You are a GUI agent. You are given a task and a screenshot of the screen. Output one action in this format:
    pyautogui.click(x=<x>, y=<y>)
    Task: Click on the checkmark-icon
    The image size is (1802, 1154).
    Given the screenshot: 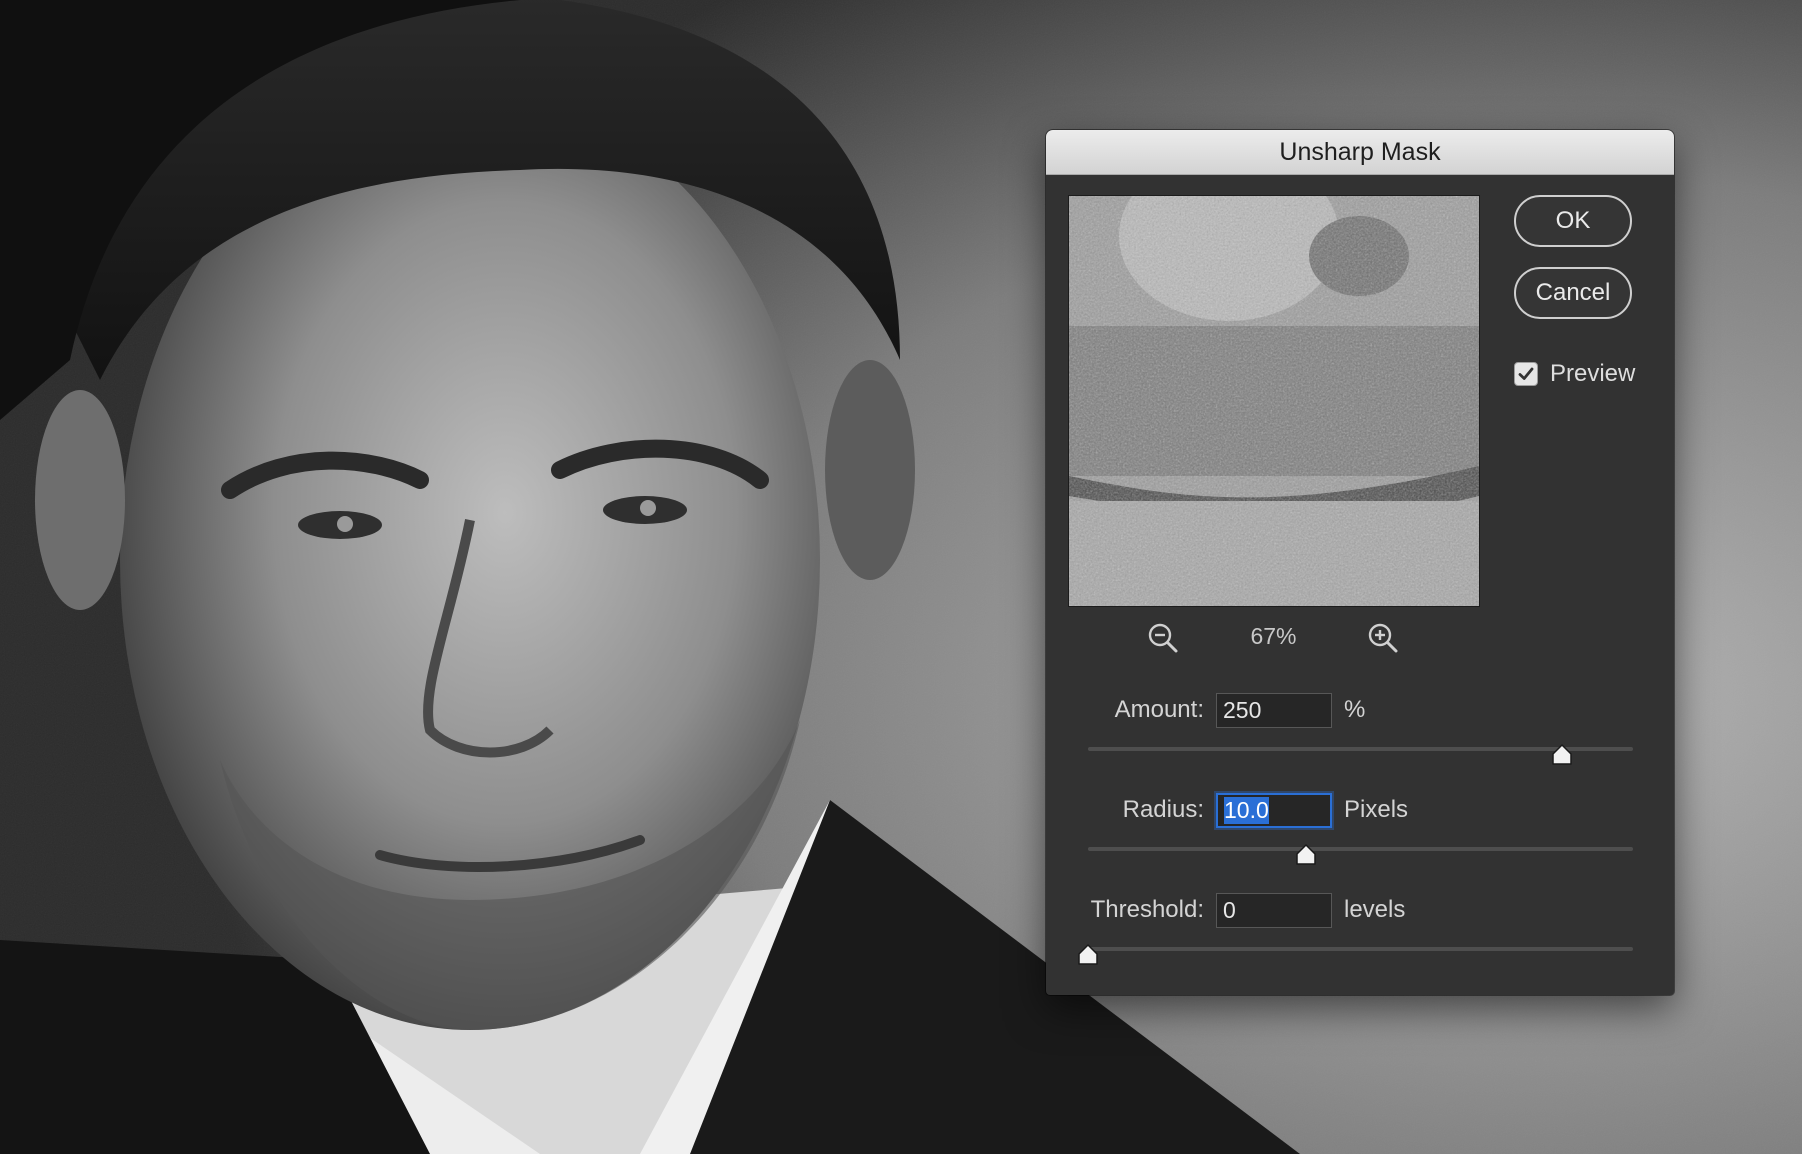 What is the action you would take?
    pyautogui.click(x=1526, y=373)
    